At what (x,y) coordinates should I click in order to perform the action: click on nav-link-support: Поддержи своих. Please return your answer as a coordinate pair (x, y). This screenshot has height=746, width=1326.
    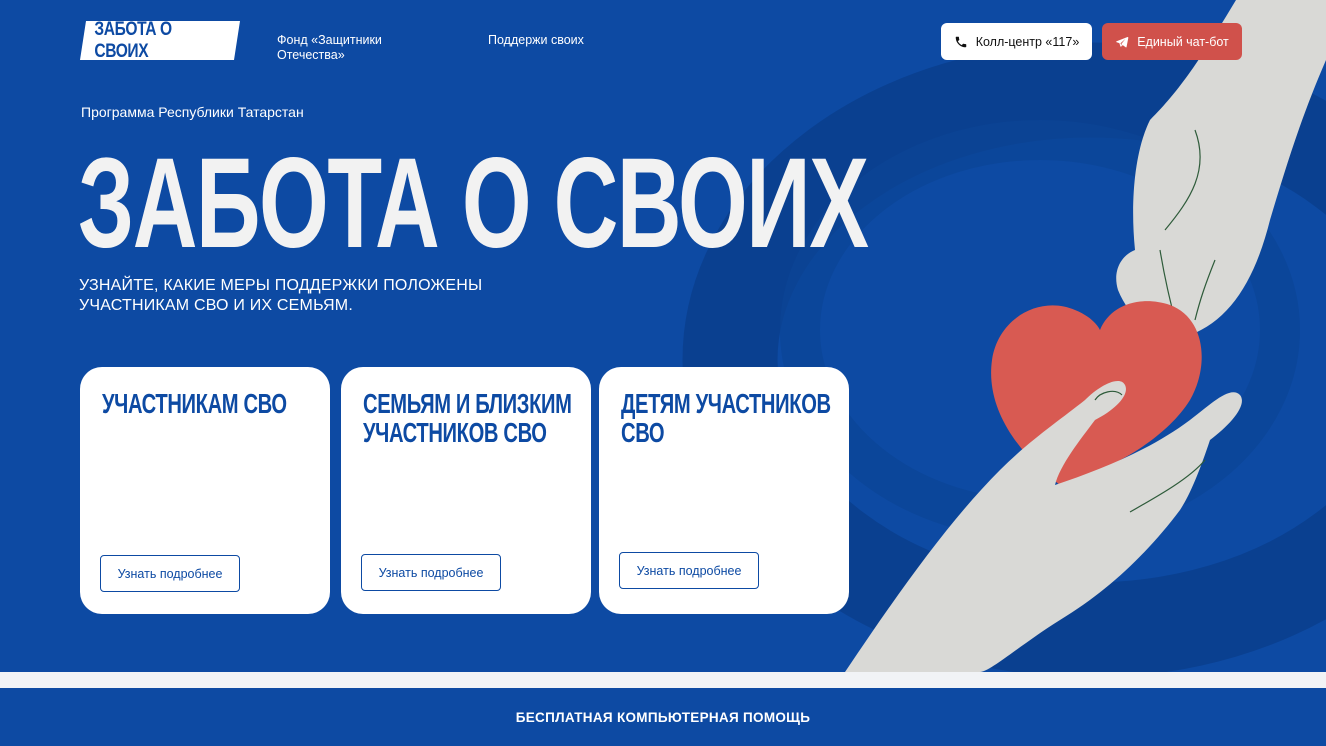
    Looking at the image, I should click on (536, 40).